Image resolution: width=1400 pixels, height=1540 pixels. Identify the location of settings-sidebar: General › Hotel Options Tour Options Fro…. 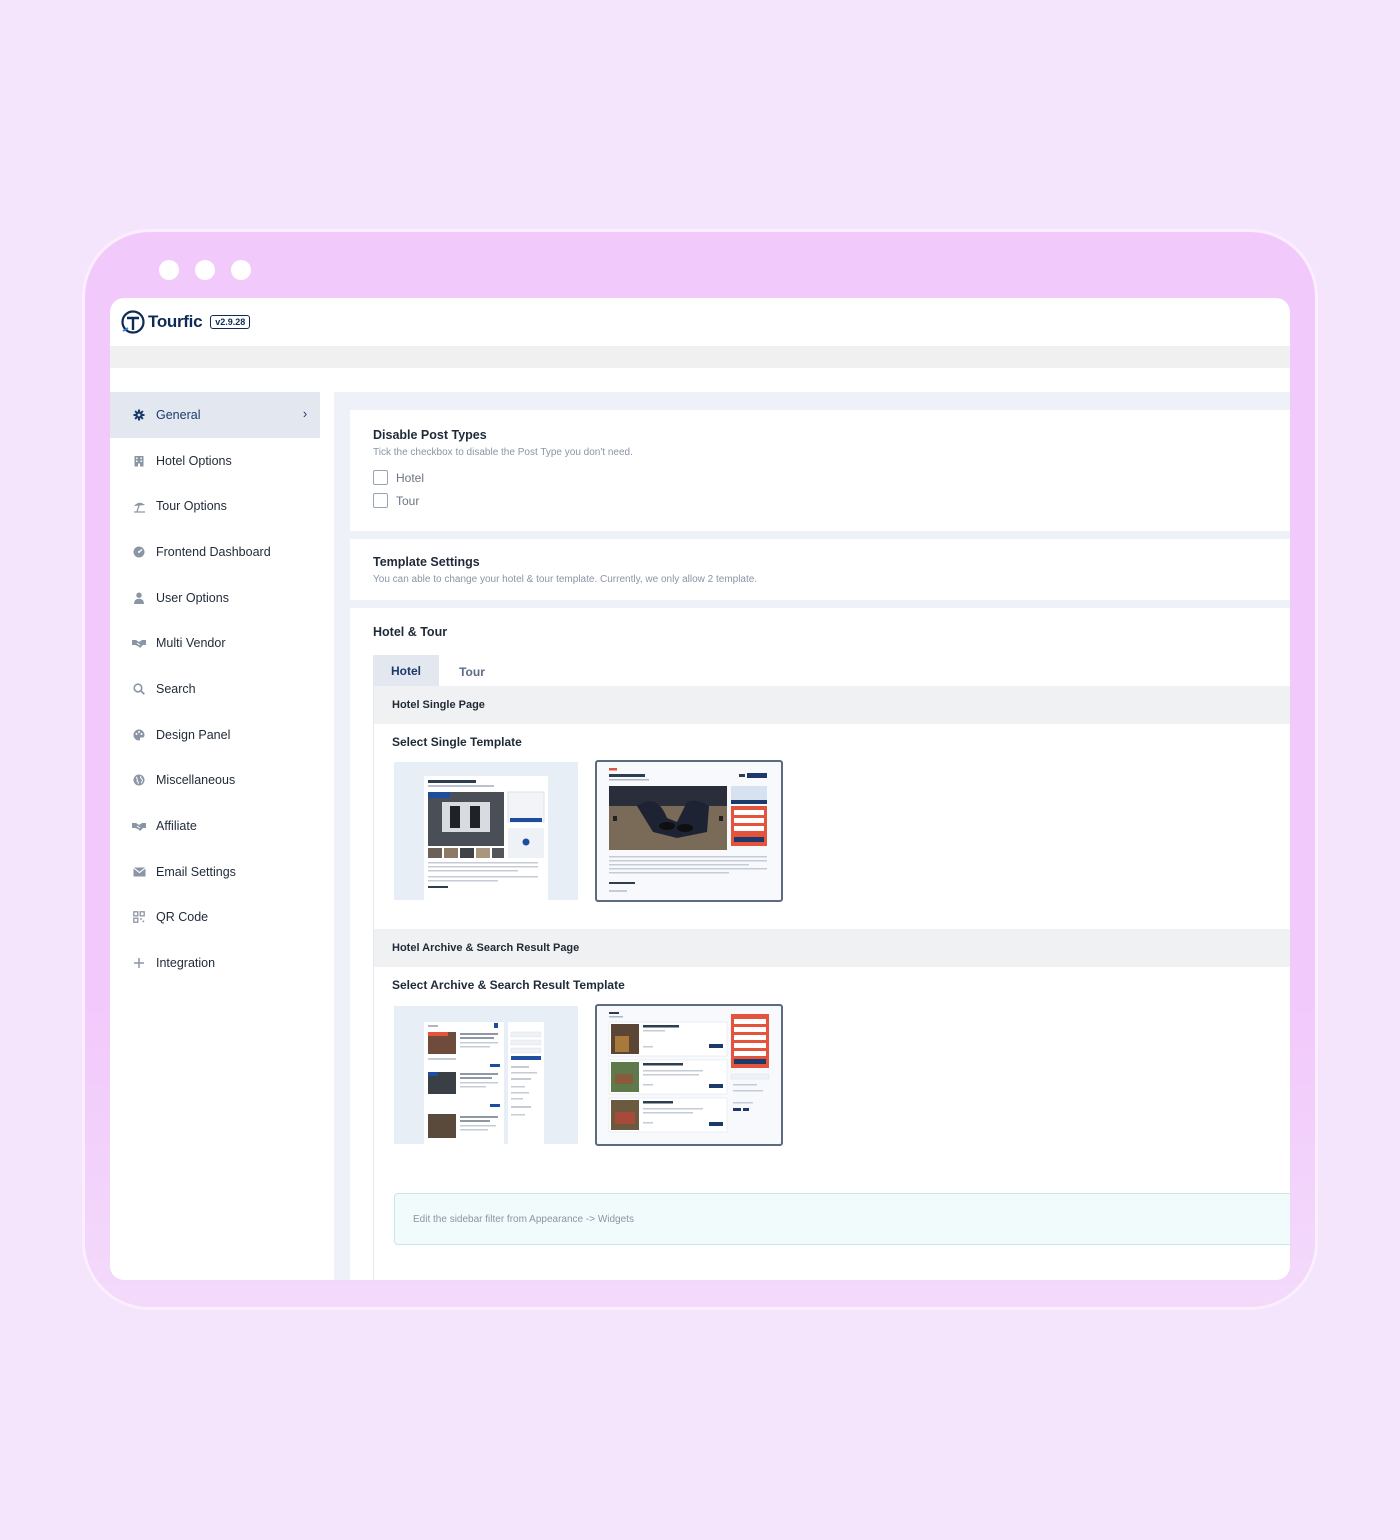
(215, 689).